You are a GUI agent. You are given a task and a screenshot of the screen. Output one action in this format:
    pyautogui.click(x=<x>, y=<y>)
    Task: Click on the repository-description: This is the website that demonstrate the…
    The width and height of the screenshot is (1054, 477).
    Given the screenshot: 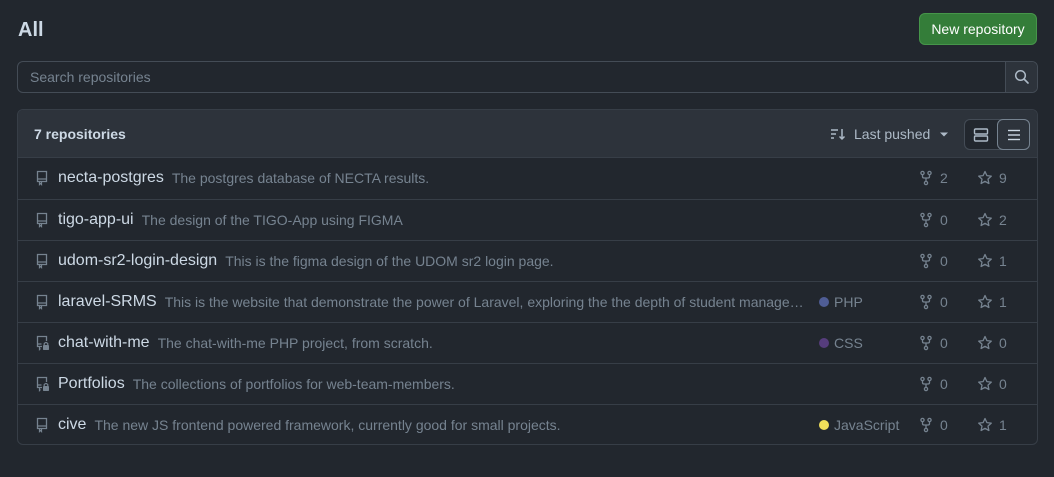 What is the action you would take?
    pyautogui.click(x=486, y=302)
    